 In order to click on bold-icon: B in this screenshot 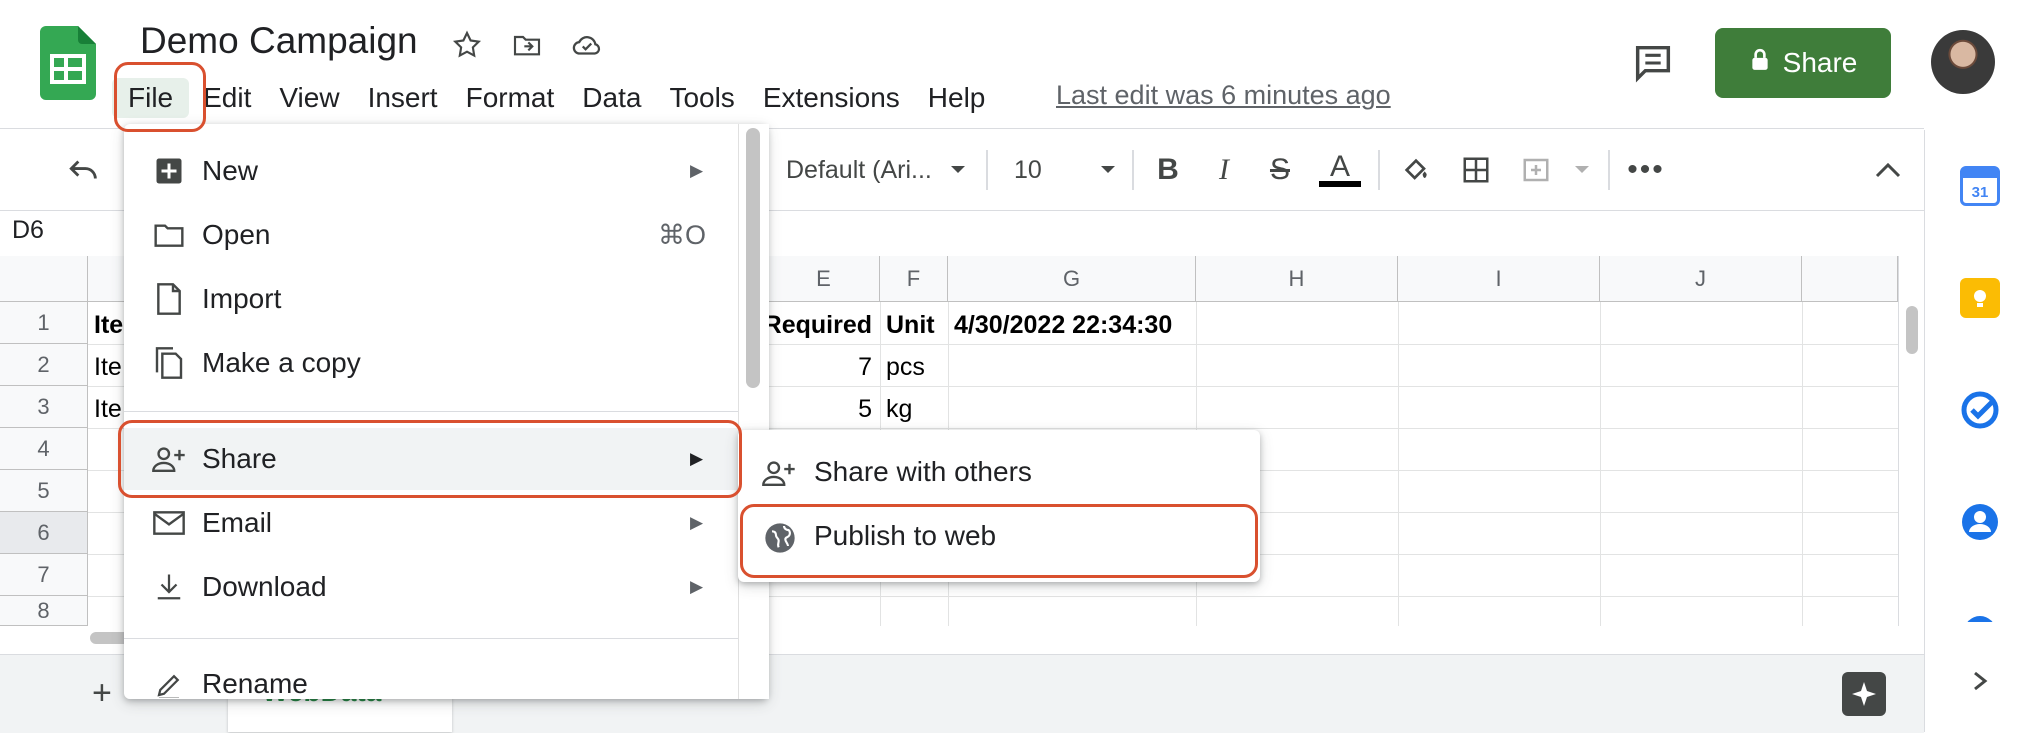, I will do `click(1168, 170)`.